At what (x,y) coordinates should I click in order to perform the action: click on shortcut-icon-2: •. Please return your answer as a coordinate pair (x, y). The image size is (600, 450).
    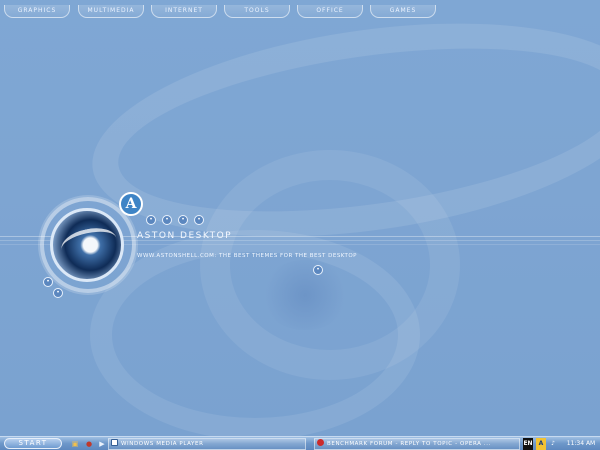
    Looking at the image, I should click on (167, 220).